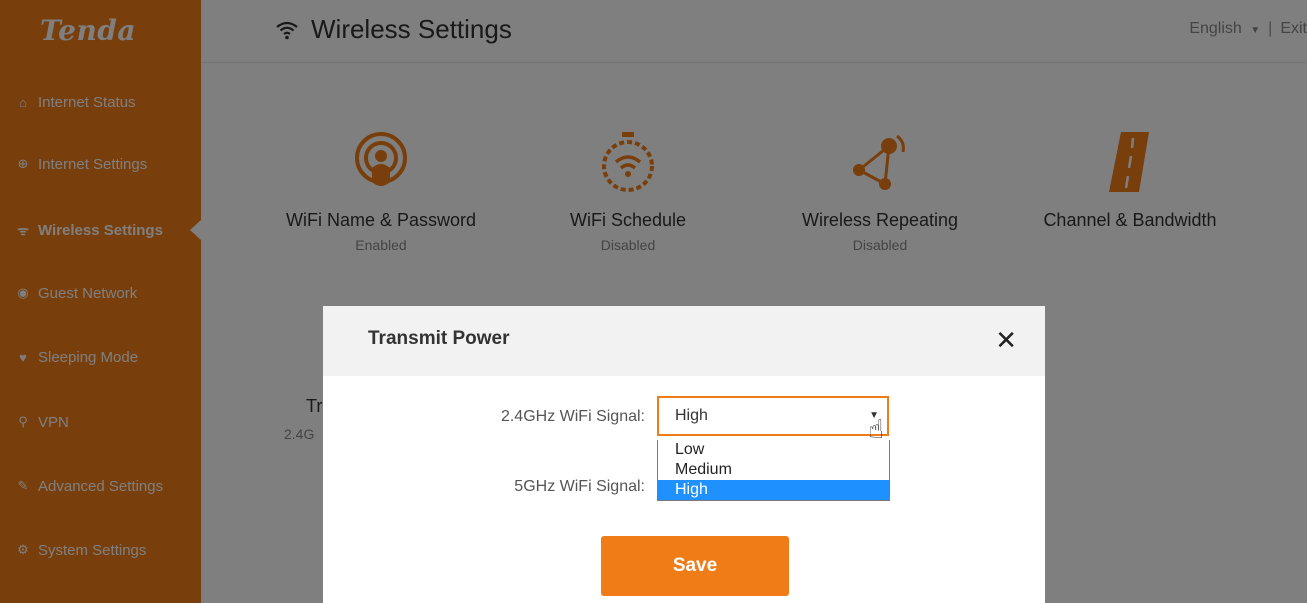 The height and width of the screenshot is (603, 1307). I want to click on dropdown-option-high: High, so click(773, 490).